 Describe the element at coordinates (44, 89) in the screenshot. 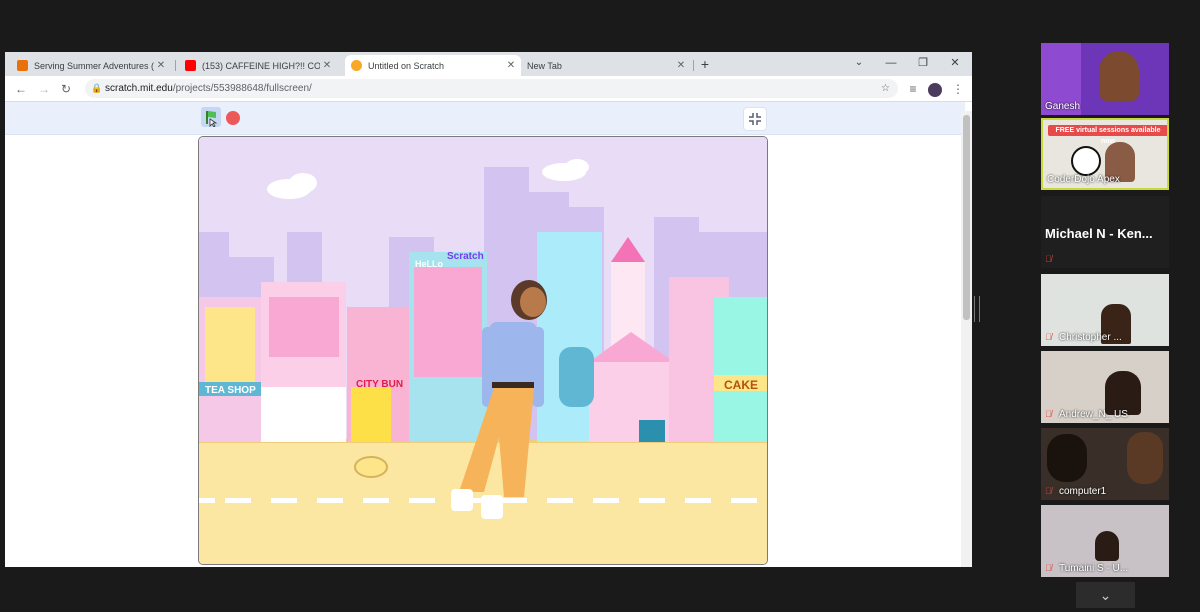

I see `forward-icon: →` at that location.